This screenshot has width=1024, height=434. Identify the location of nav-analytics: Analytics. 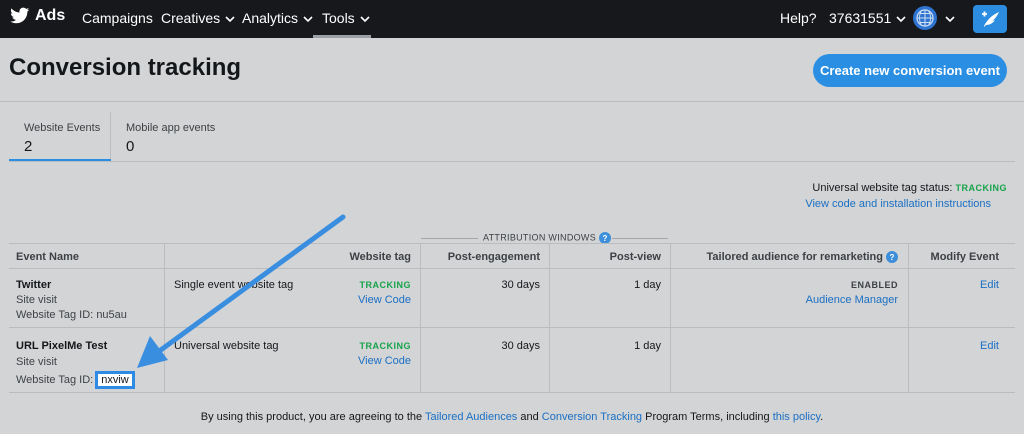
(277, 18).